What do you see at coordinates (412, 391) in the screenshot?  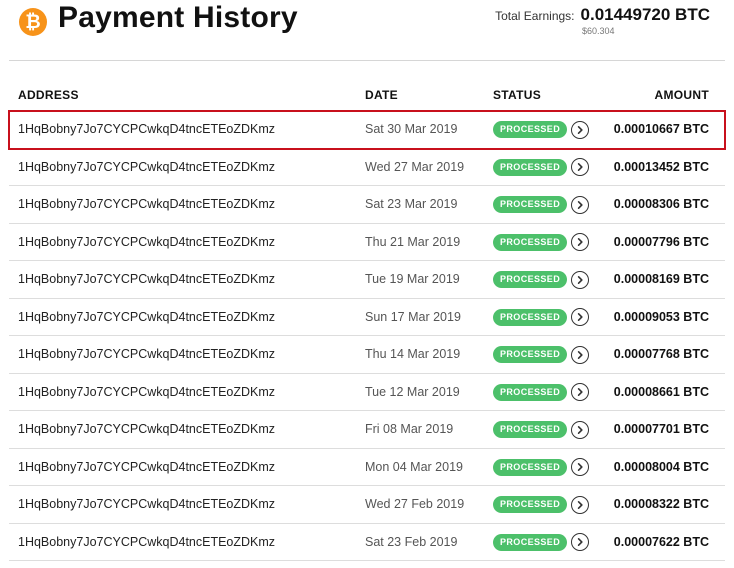 I see `payment-date: Tue 12 Mar 2019` at bounding box center [412, 391].